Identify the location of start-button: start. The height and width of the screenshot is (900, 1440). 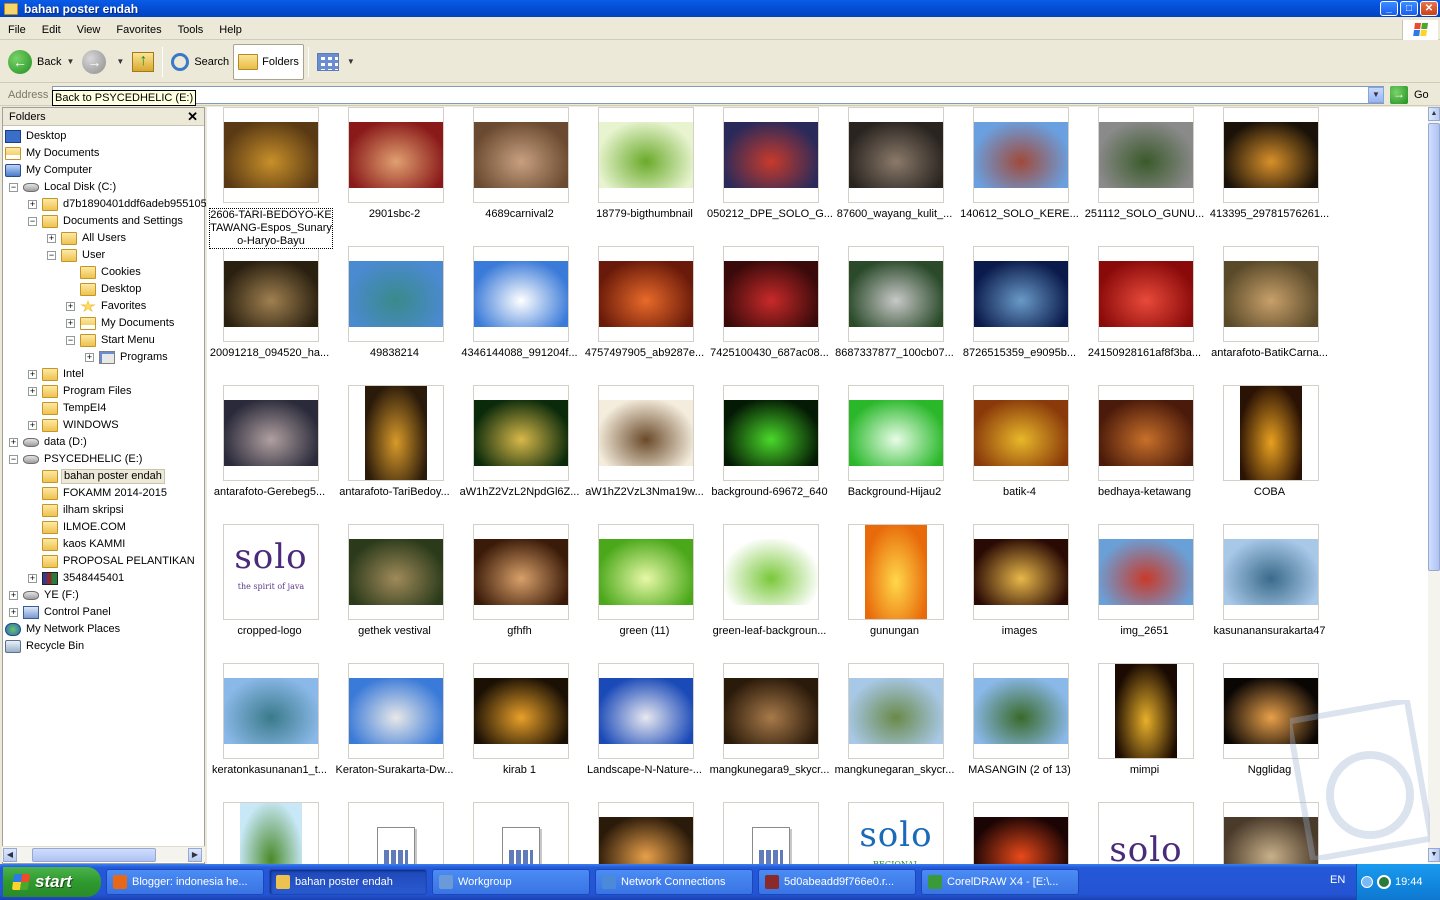
(52, 882).